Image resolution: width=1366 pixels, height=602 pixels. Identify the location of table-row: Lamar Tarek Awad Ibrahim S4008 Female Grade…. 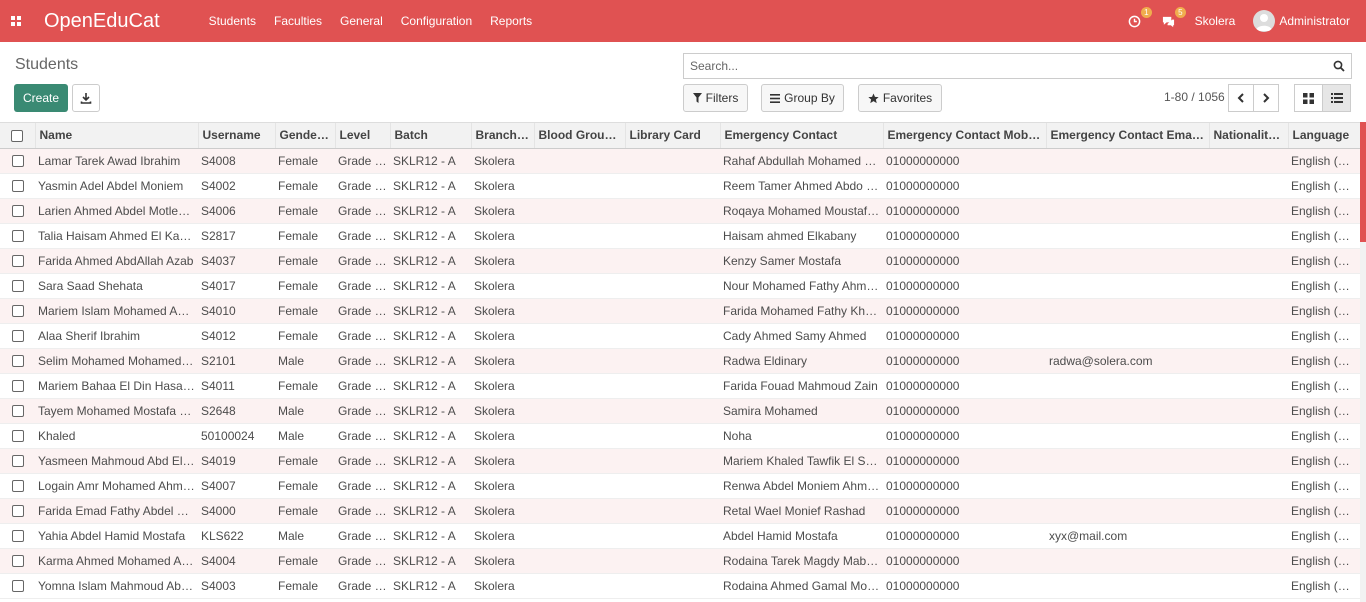
(680, 161).